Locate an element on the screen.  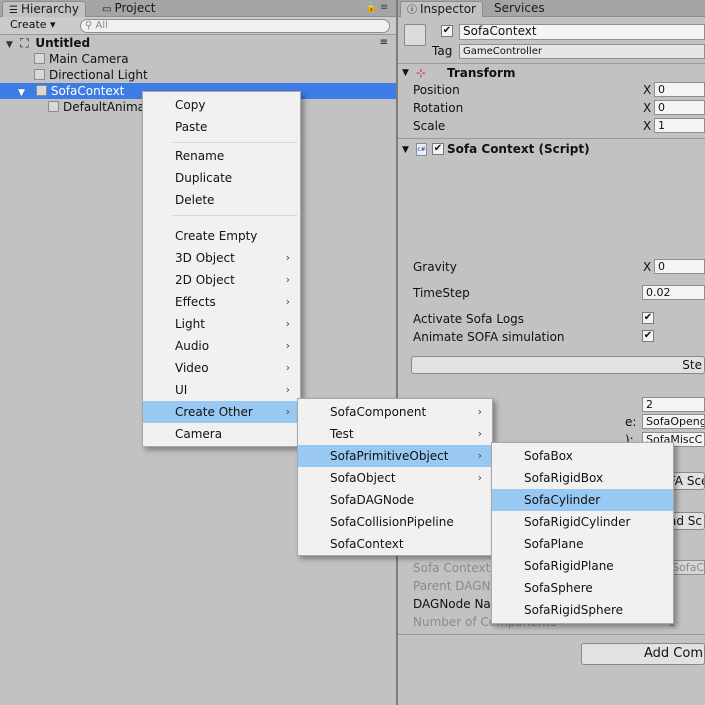
rotation-label: Rotation is located at coordinates (438, 108).